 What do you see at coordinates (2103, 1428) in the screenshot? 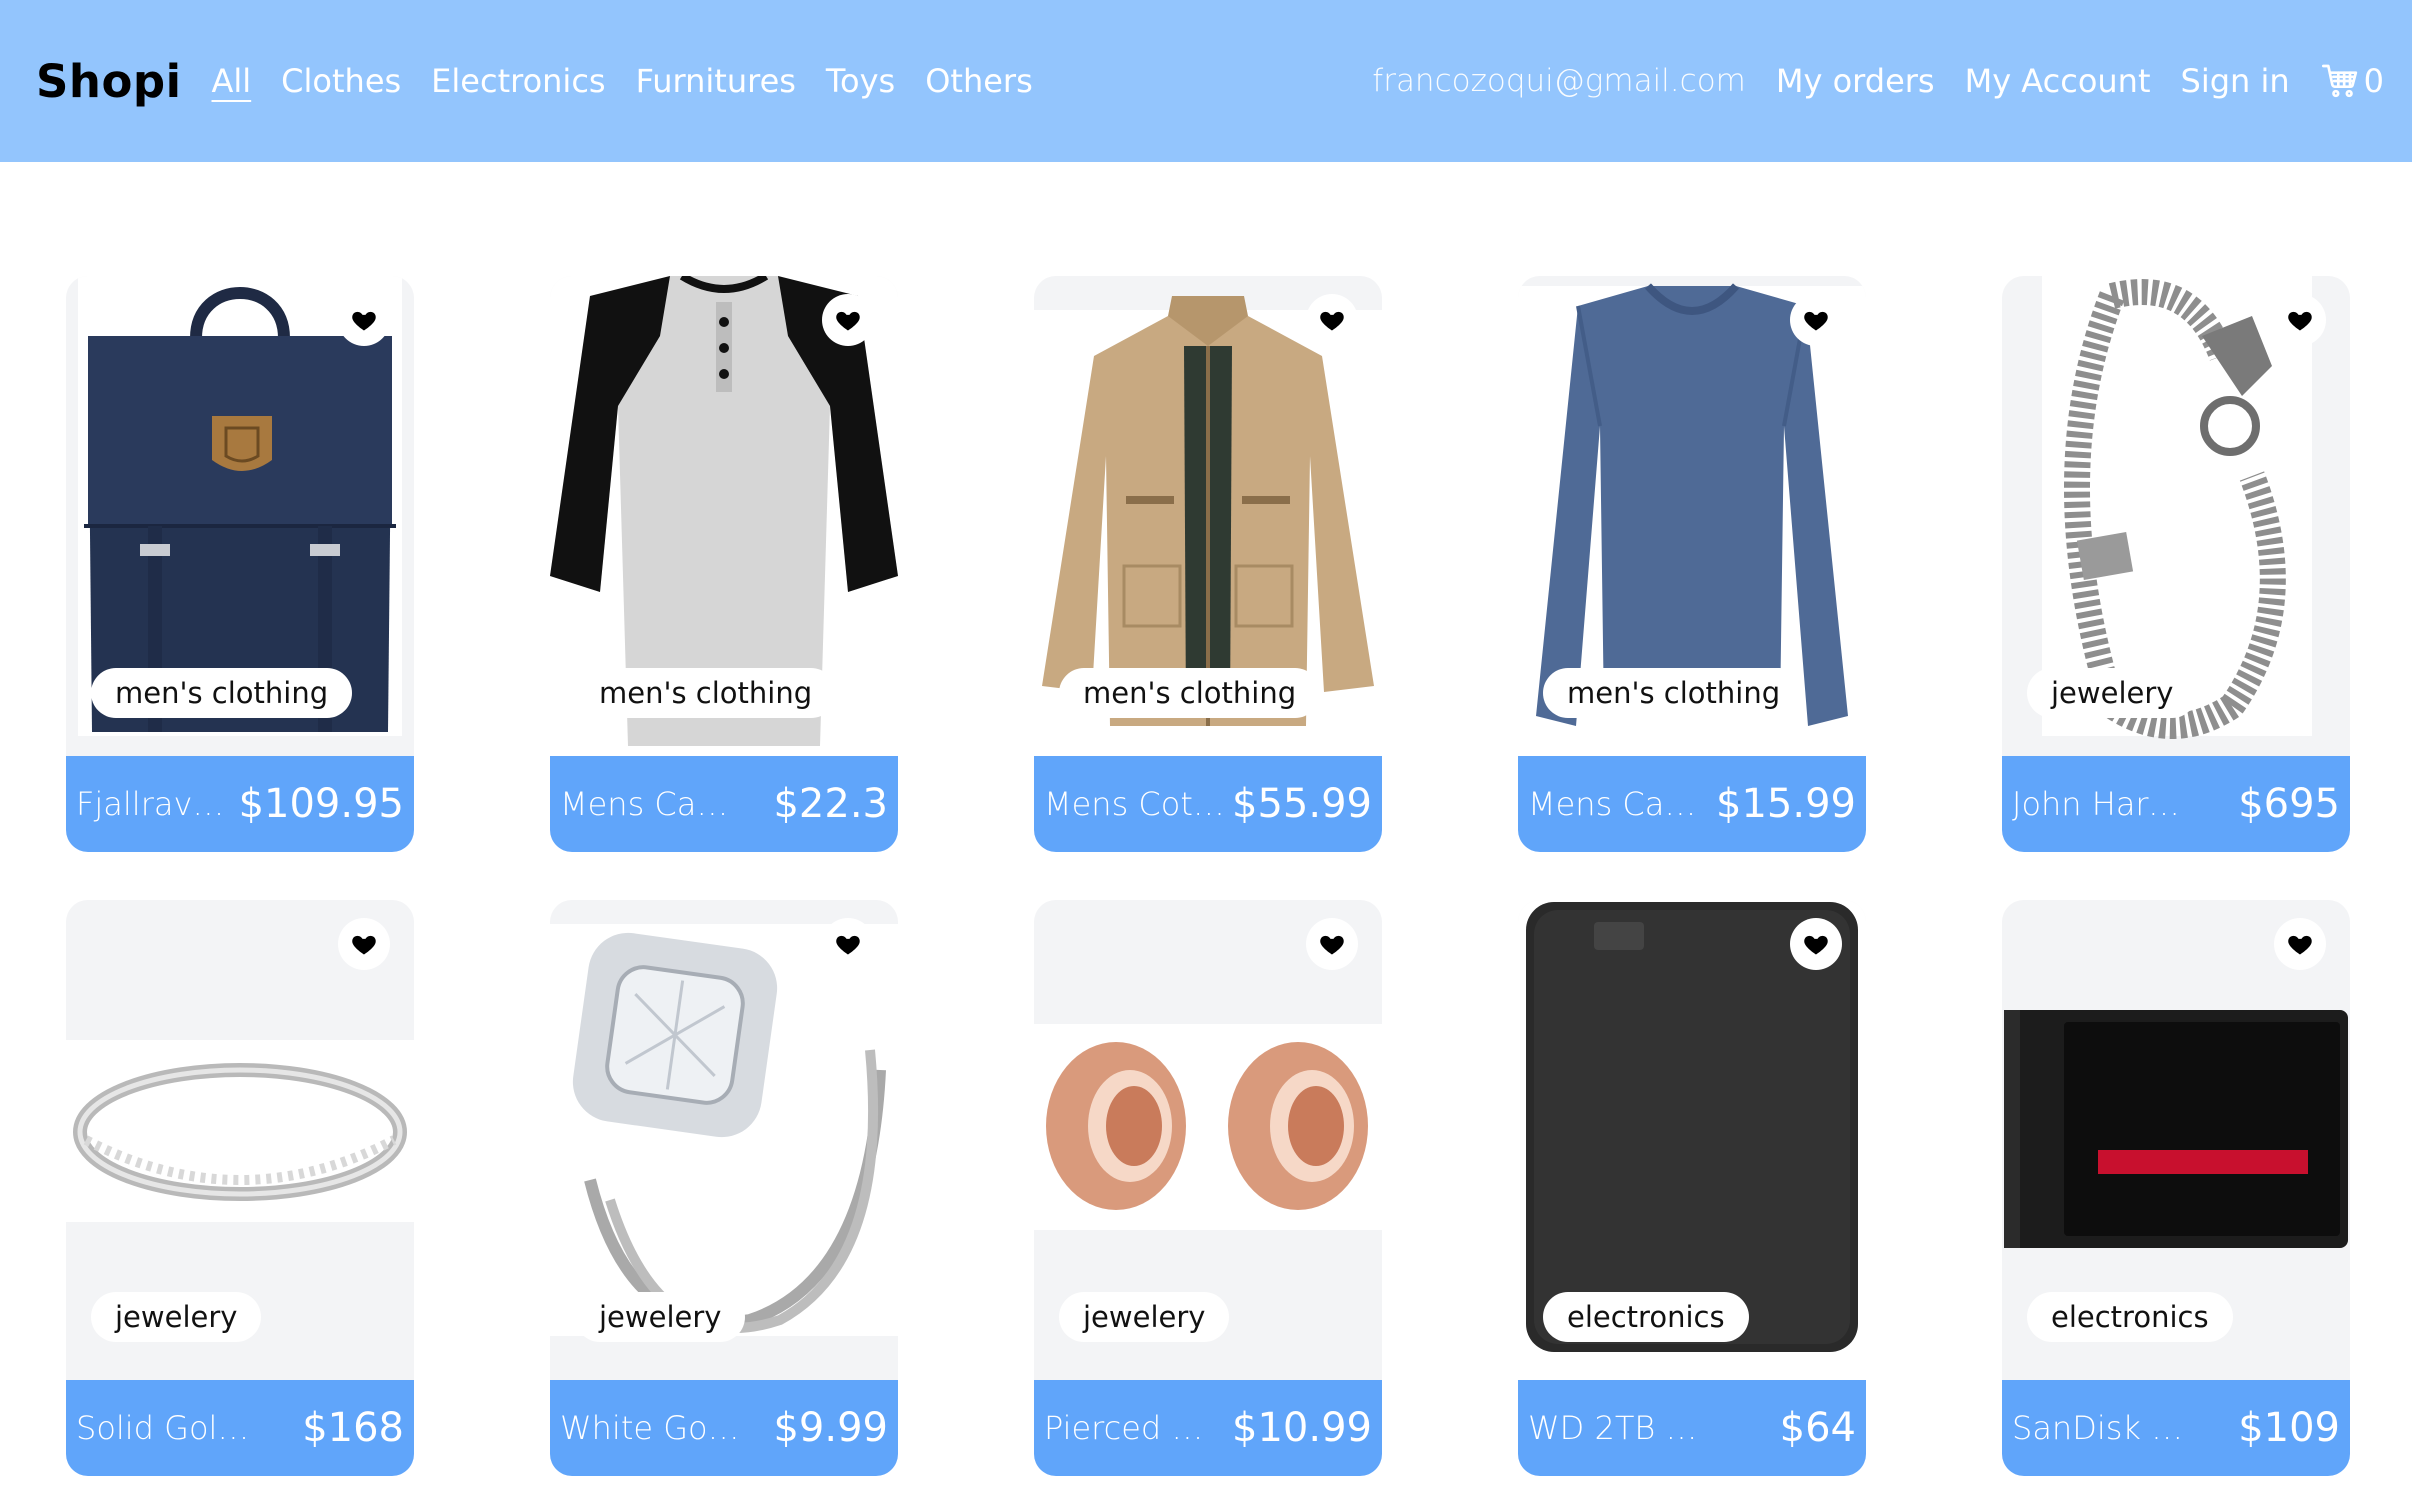
I see `product-name: SanDisk SSD PLUS 1TB Internal SSD` at bounding box center [2103, 1428].